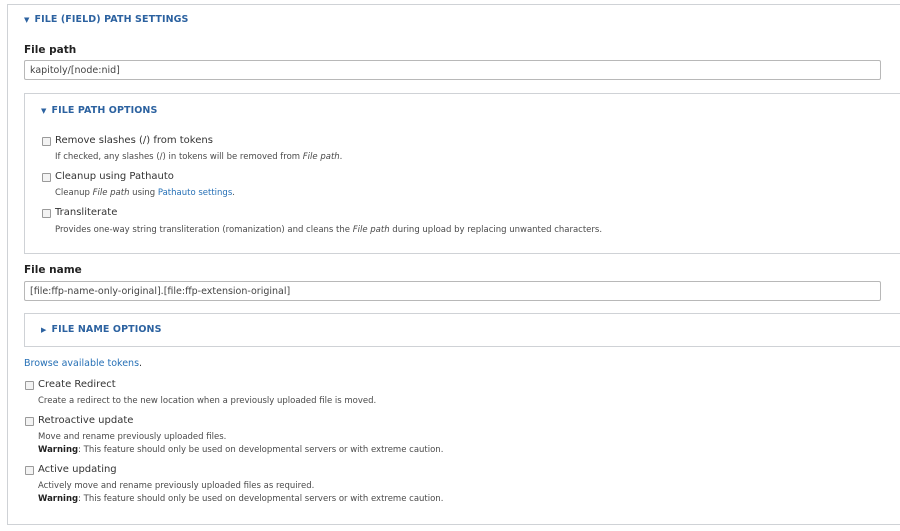 The height and width of the screenshot is (531, 900). What do you see at coordinates (86, 212) in the screenshot?
I see `transliterate-label: Transliterate` at bounding box center [86, 212].